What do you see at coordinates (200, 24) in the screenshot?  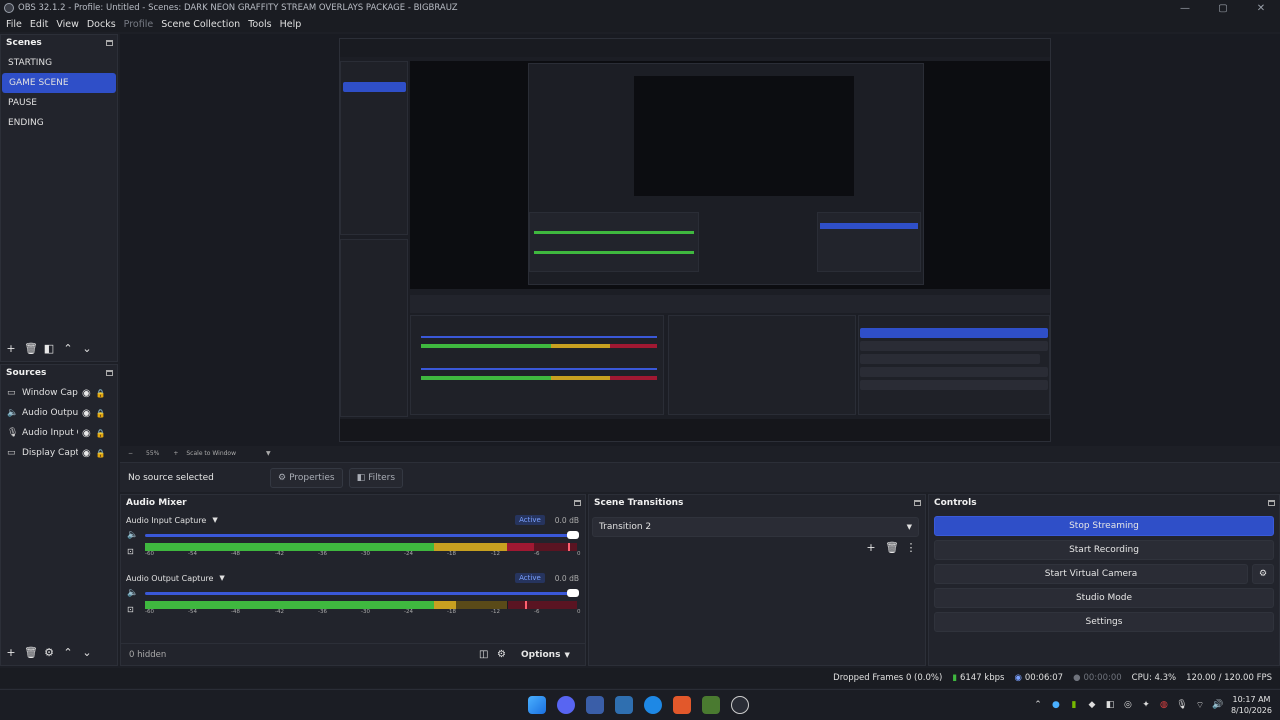 I see `menu-scene-collection: Scene Collection` at bounding box center [200, 24].